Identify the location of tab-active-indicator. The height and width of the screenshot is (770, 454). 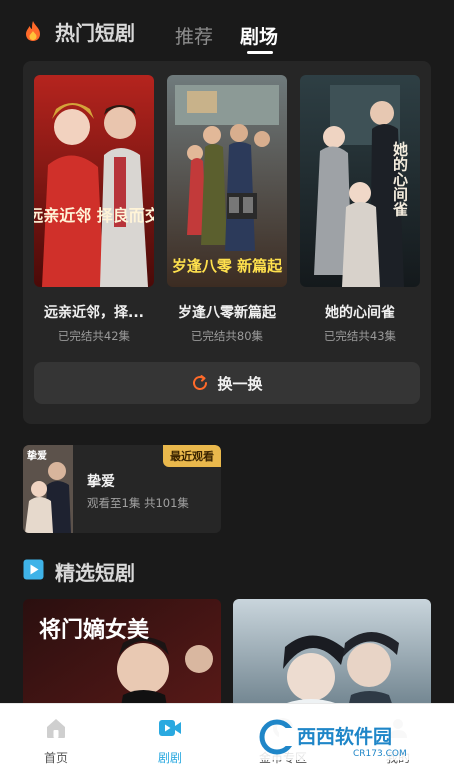
(260, 52).